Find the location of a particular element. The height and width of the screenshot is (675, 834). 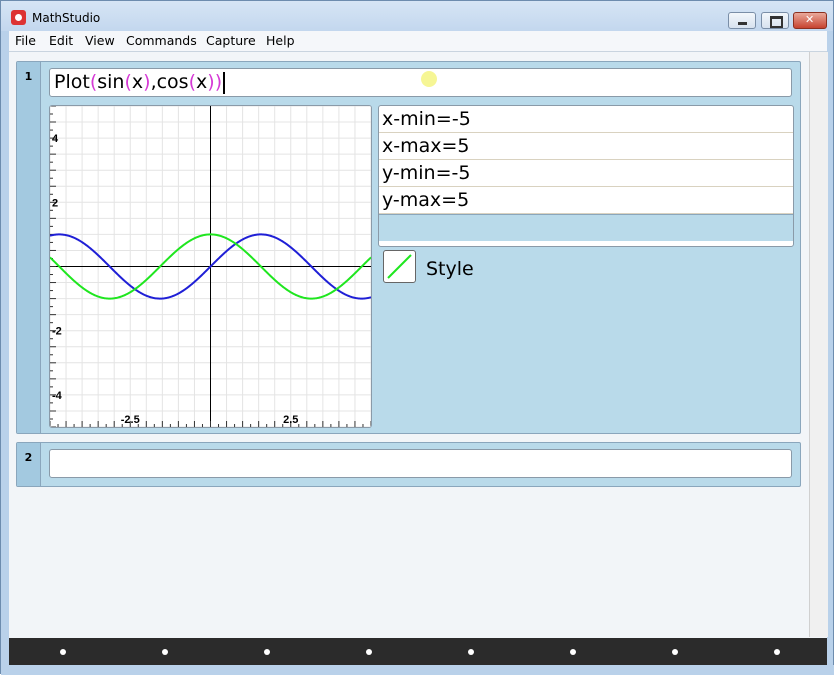

y-tick-label: 2 is located at coordinates (55, 203).